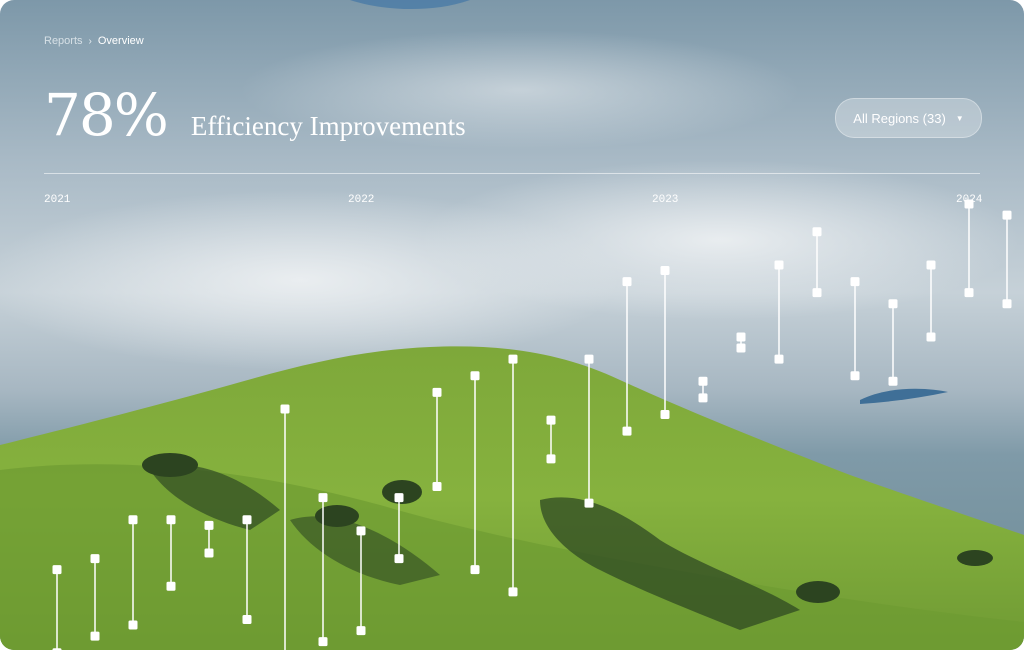 The image size is (1024, 650). Describe the element at coordinates (475, 473) in the screenshot. I see `range-mark-2022-Q4` at that location.